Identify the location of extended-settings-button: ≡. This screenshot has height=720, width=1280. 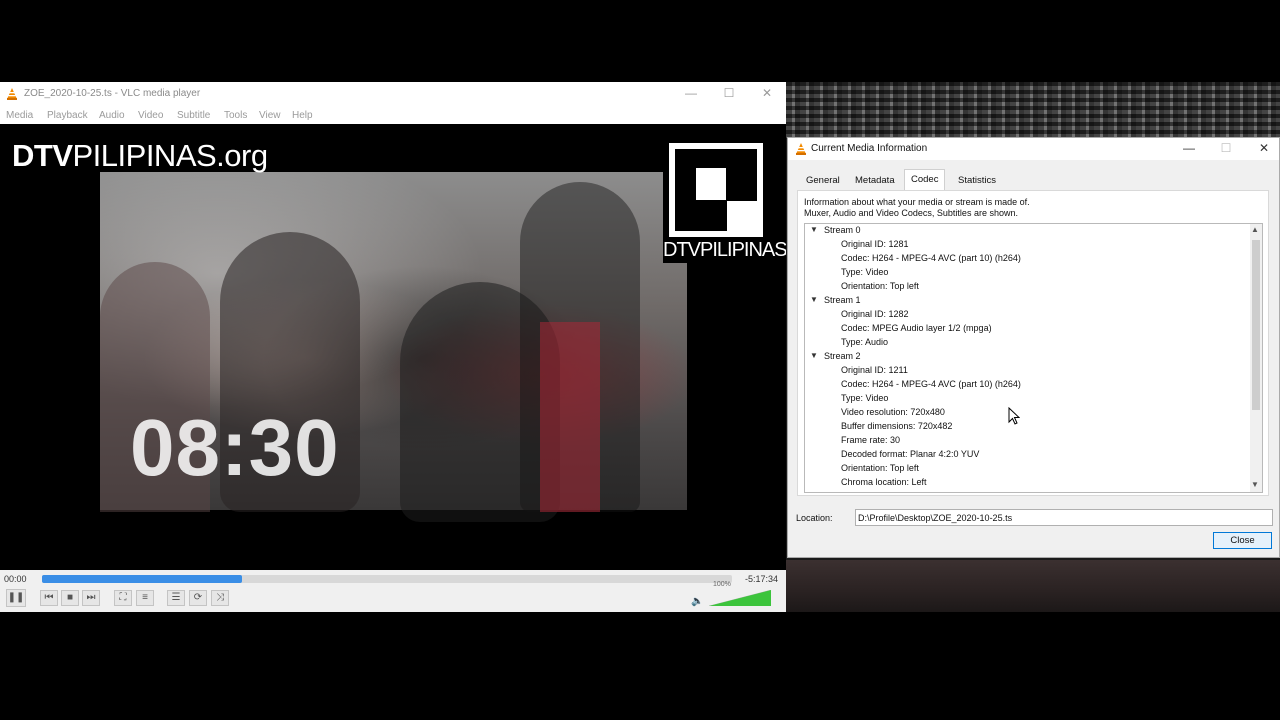
(145, 598).